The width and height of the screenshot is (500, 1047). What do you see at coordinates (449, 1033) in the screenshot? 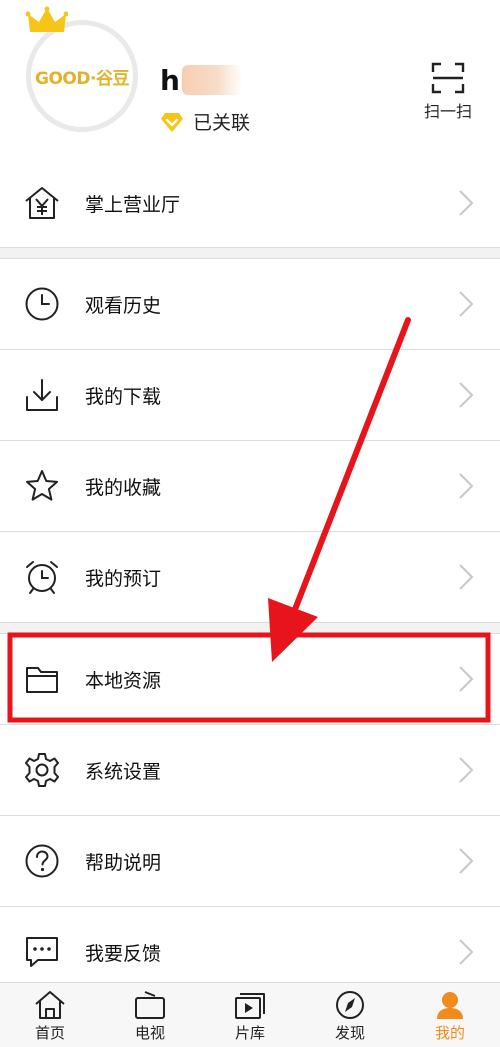
I see `tab-label: 我的` at bounding box center [449, 1033].